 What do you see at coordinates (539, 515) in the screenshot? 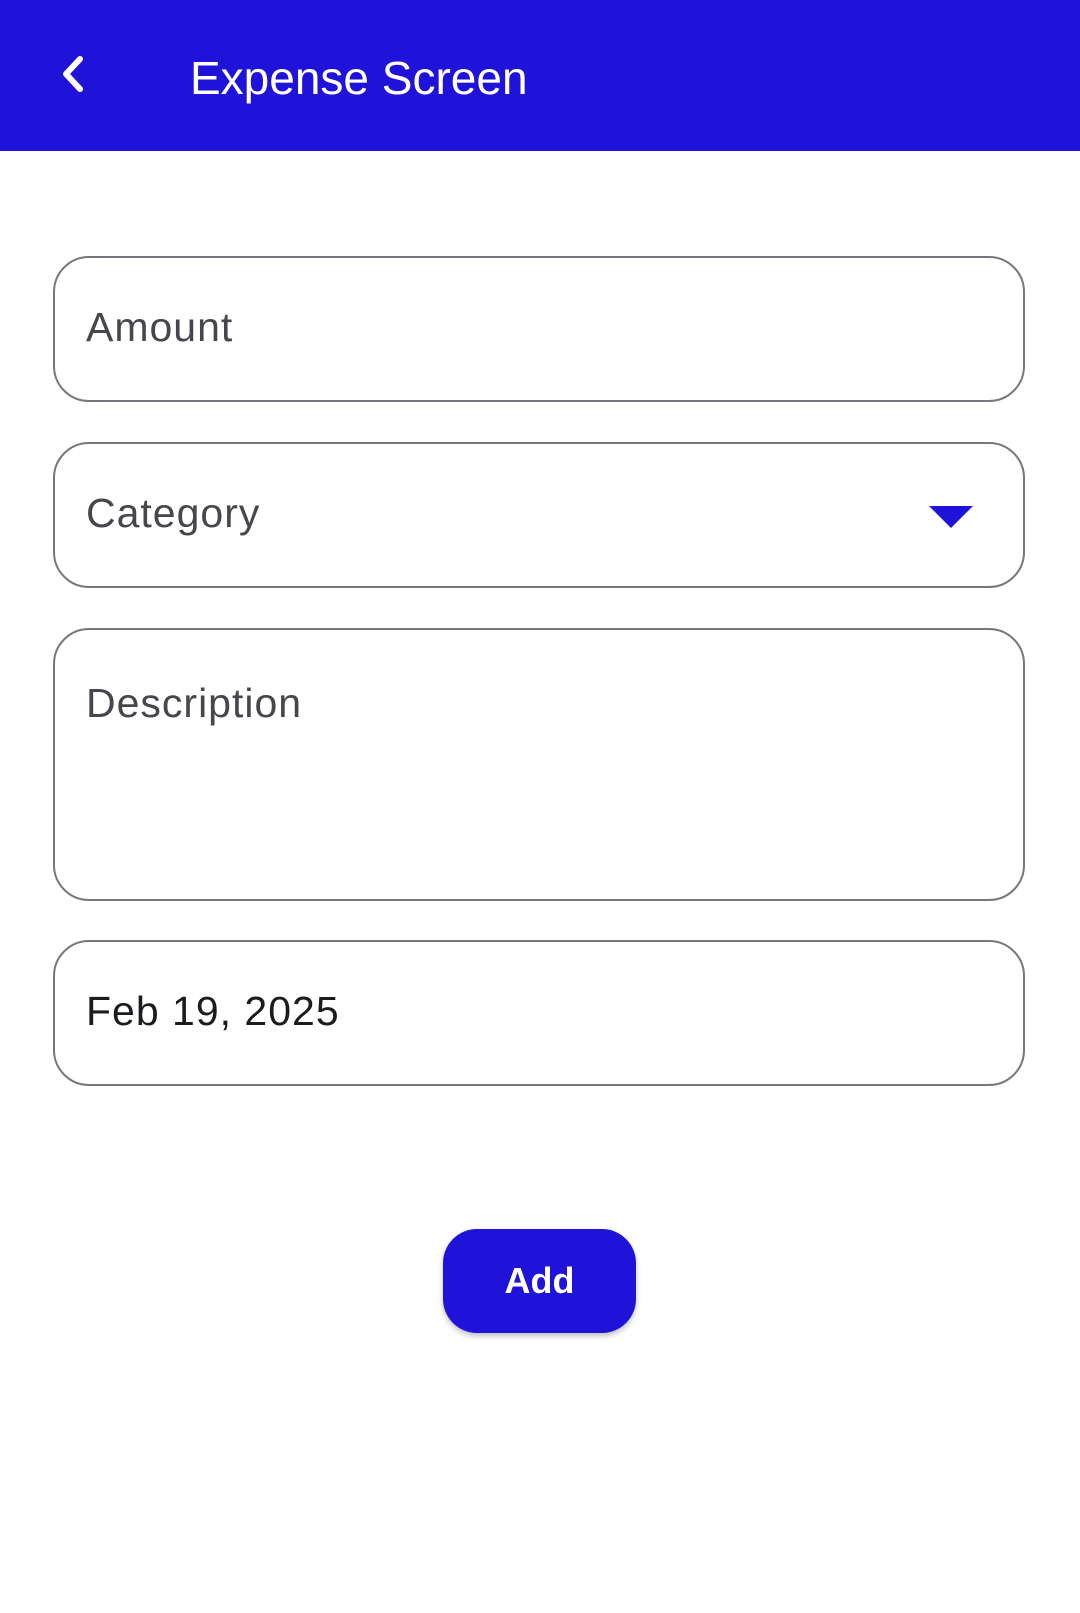
I see `category-dropdown: Category` at bounding box center [539, 515].